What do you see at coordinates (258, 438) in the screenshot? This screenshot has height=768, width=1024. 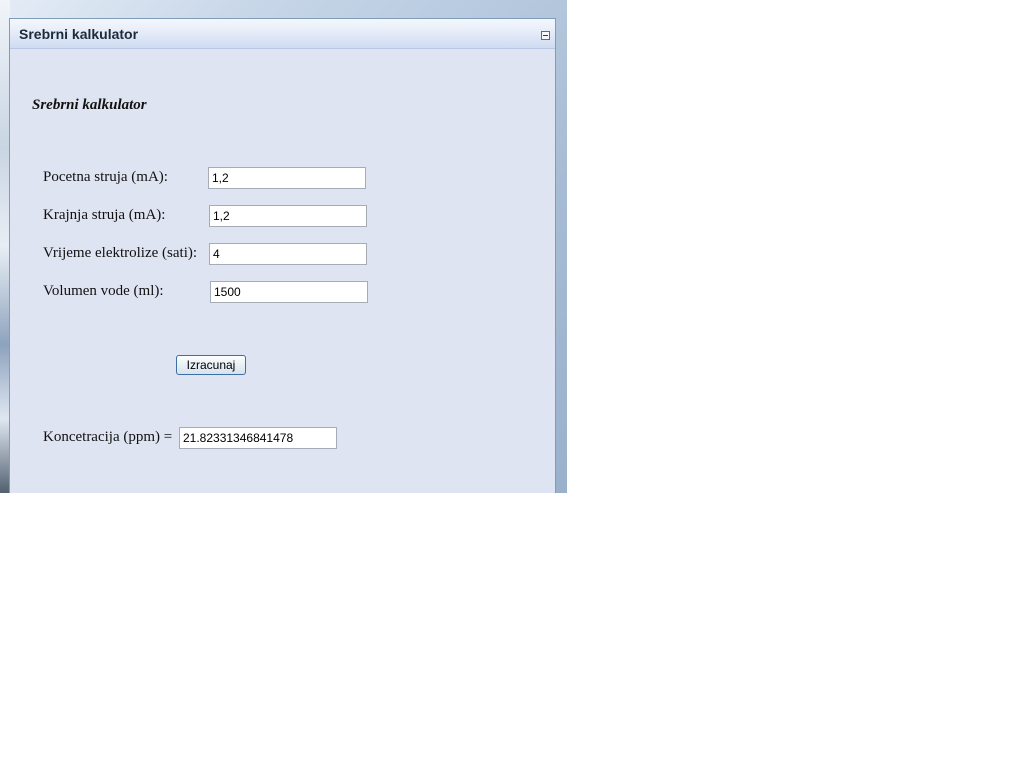 I see `result-output` at bounding box center [258, 438].